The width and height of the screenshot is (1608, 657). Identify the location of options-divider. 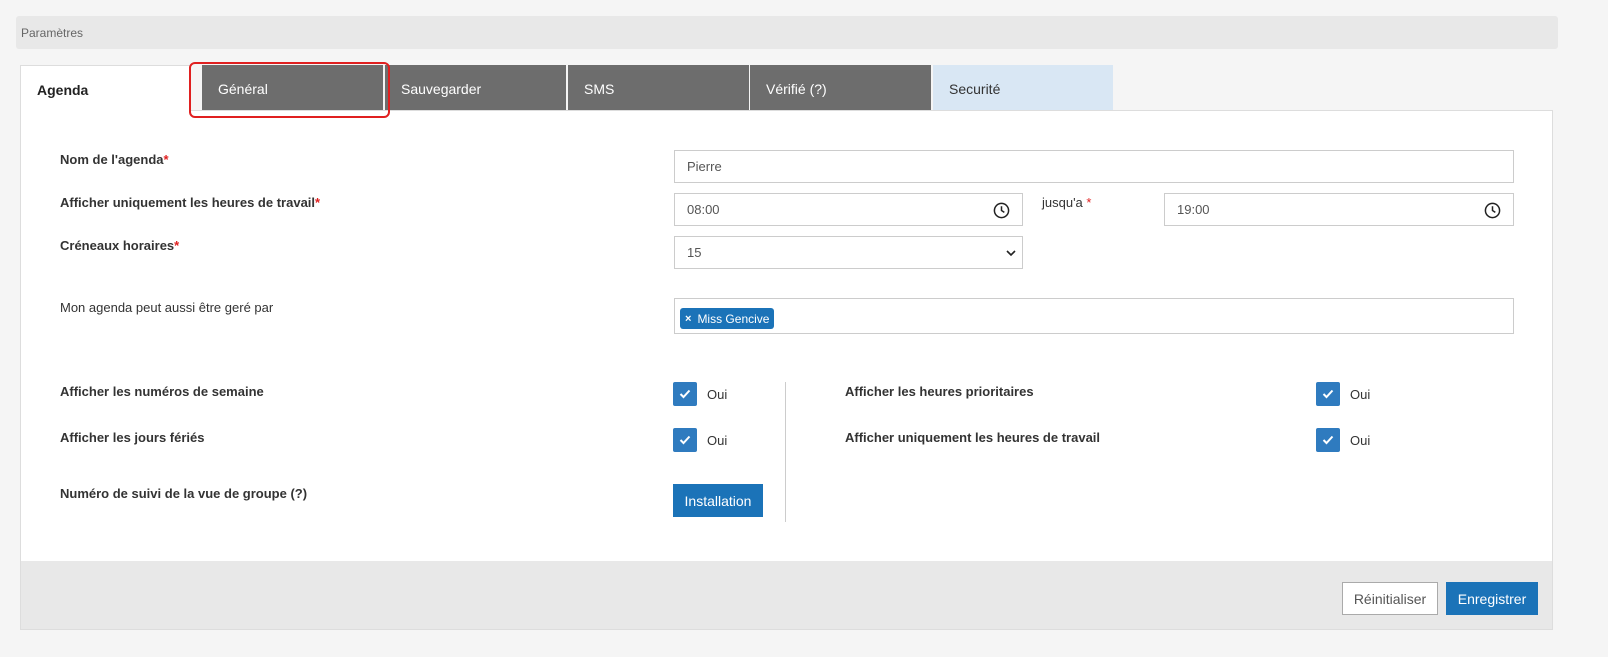
(785, 452).